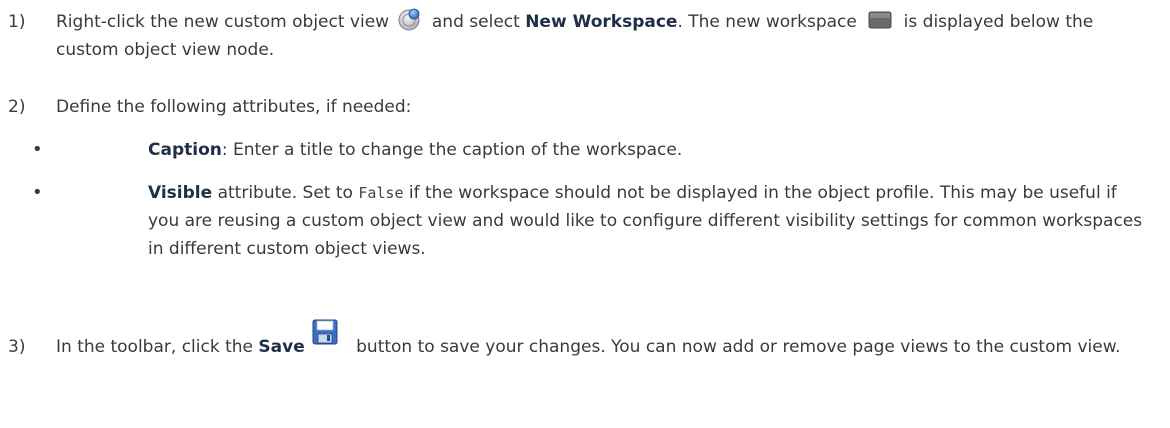  Describe the element at coordinates (17, 107) in the screenshot. I see `step-number: 2)` at that location.